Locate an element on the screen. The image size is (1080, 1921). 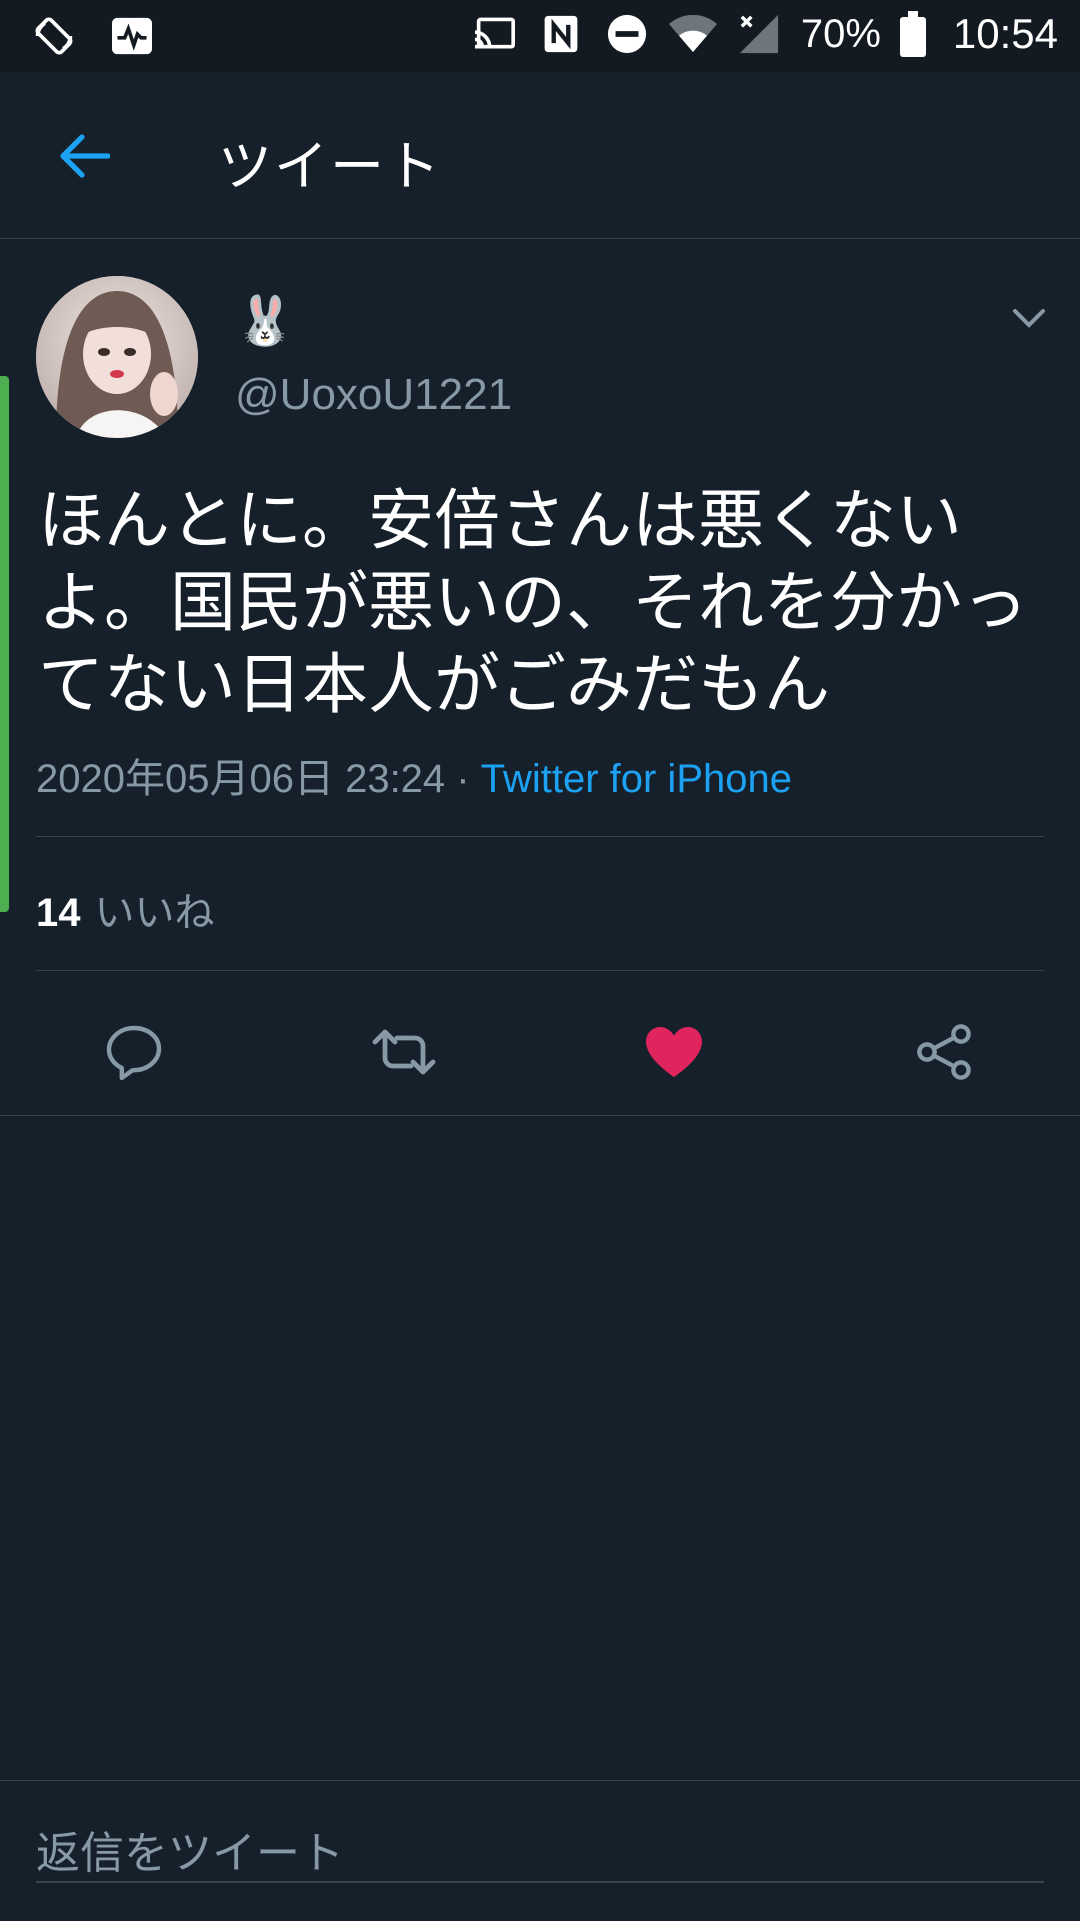
tweet-menu-button is located at coordinates (1029, 319).